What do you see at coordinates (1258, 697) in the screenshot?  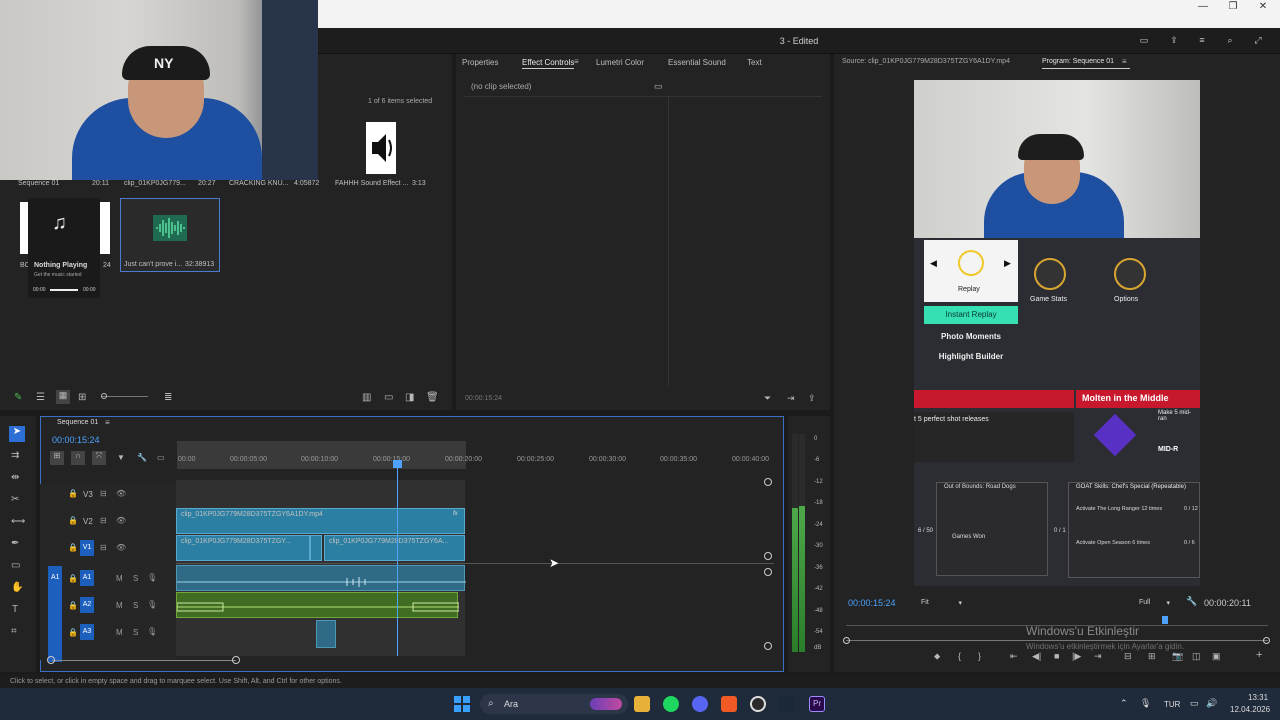 I see `clock-time: 13:31` at bounding box center [1258, 697].